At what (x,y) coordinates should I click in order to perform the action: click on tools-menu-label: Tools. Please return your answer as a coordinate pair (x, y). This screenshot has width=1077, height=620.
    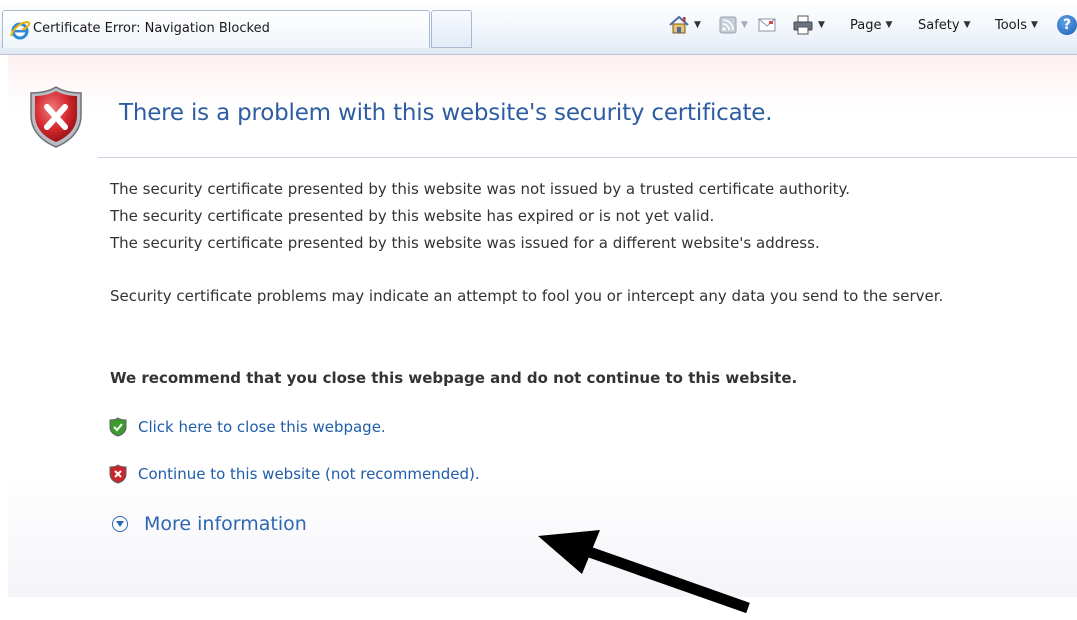
    Looking at the image, I should click on (1011, 25).